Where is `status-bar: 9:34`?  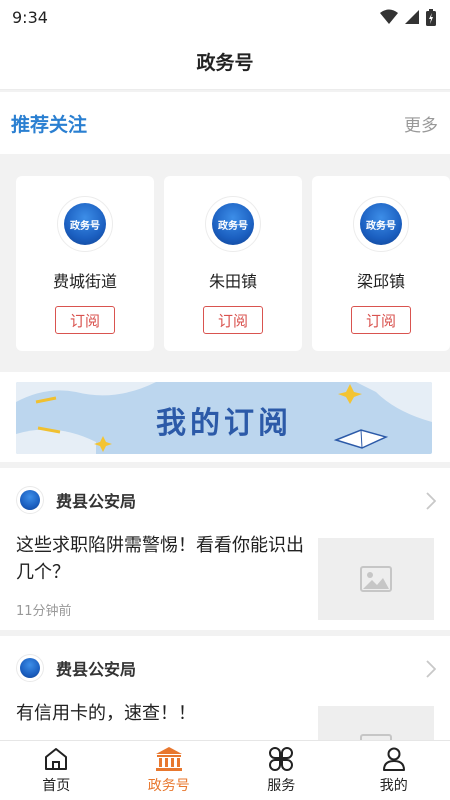 status-bar: 9:34 is located at coordinates (225, 17).